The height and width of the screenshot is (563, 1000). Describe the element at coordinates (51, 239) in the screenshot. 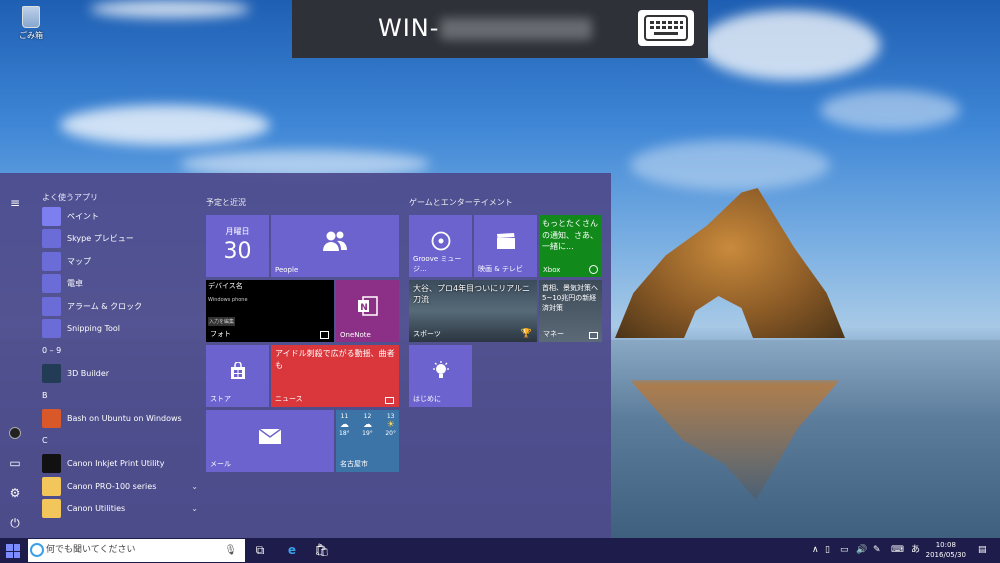

I see `skype-icon` at that location.